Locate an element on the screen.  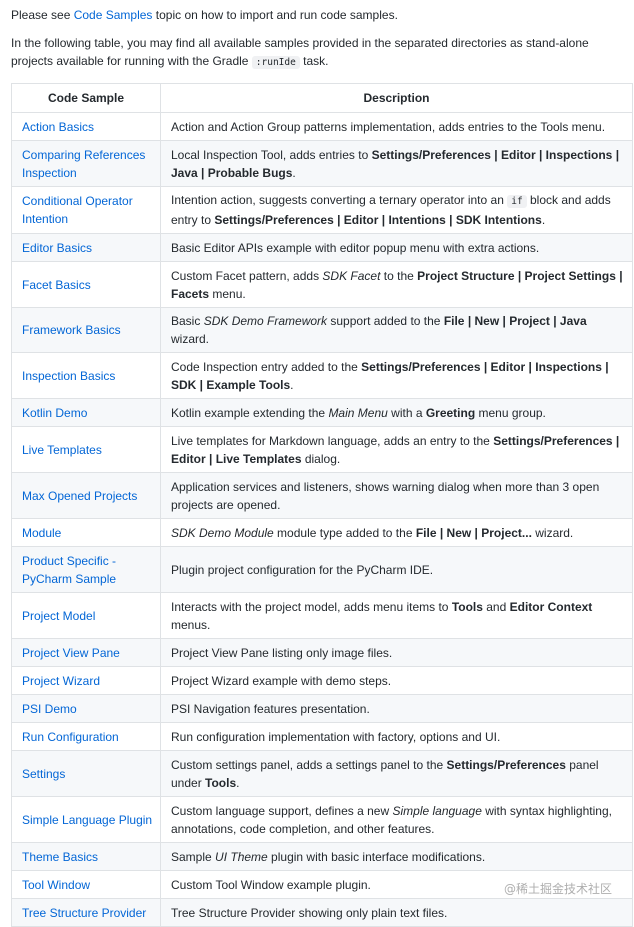
sample-link: Project Model is located at coordinates (58, 616).